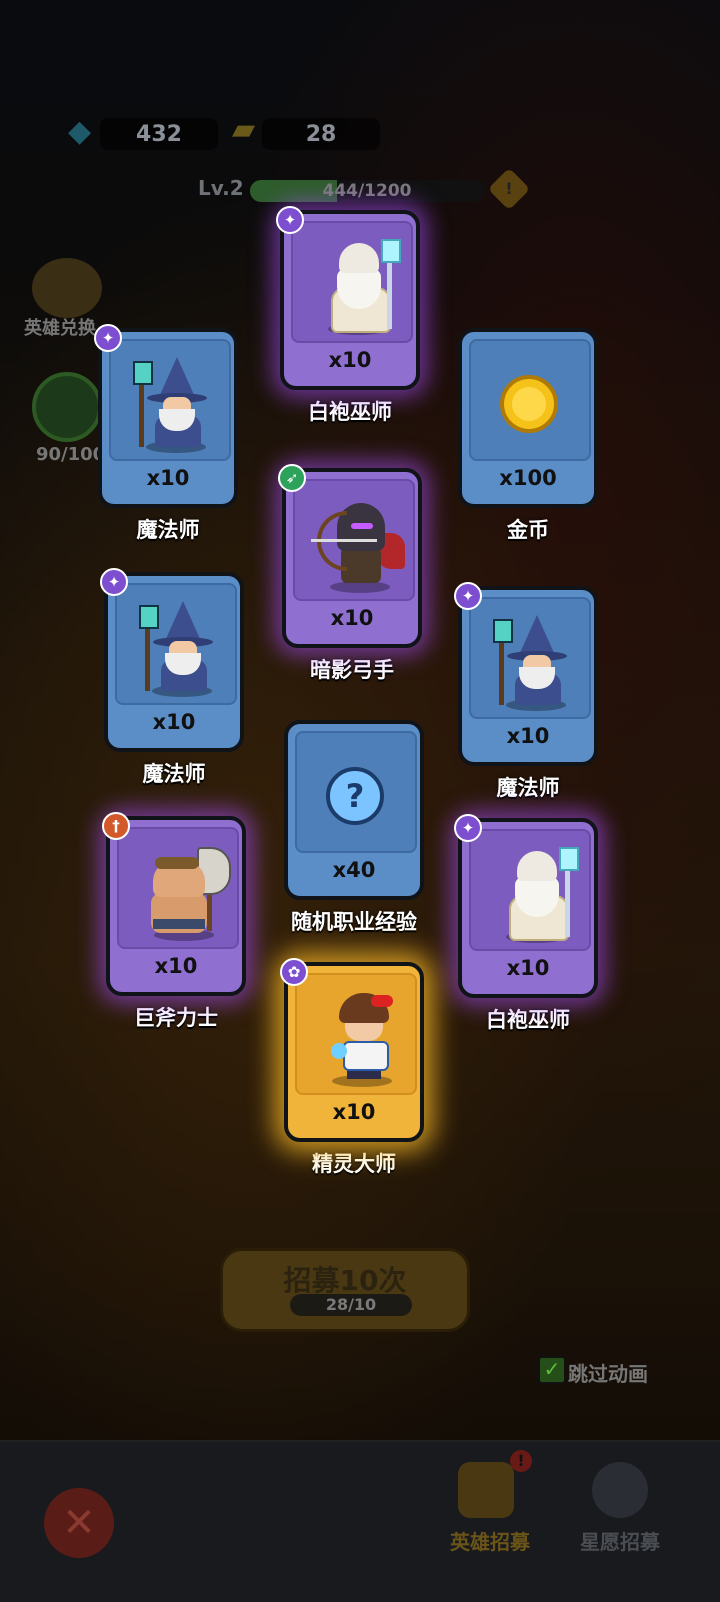 The image size is (720, 1602). I want to click on card-name: 暗影弓手, so click(352, 670).